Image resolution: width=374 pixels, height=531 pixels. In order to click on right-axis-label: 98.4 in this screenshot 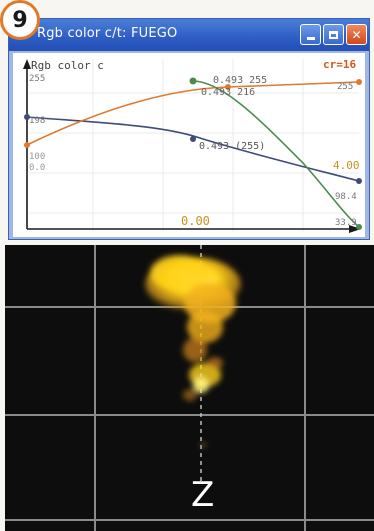, I will do `click(346, 197)`.